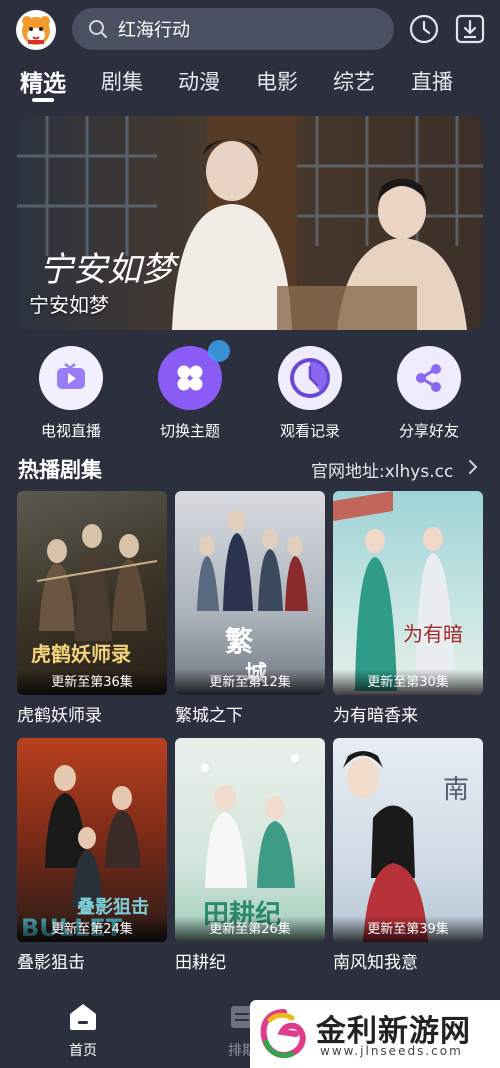 The width and height of the screenshot is (500, 1068). What do you see at coordinates (408, 593) in the screenshot?
I see `poster-image: 为有暗 更新至第30集` at bounding box center [408, 593].